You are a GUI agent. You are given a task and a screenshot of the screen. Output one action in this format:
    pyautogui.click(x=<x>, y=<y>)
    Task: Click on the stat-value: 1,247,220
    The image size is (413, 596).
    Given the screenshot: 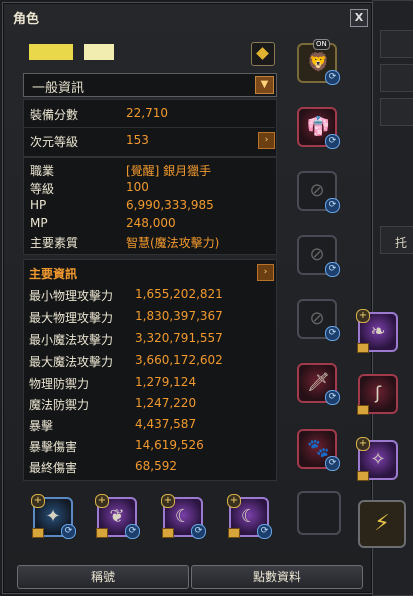 What is the action you would take?
    pyautogui.click(x=166, y=403)
    